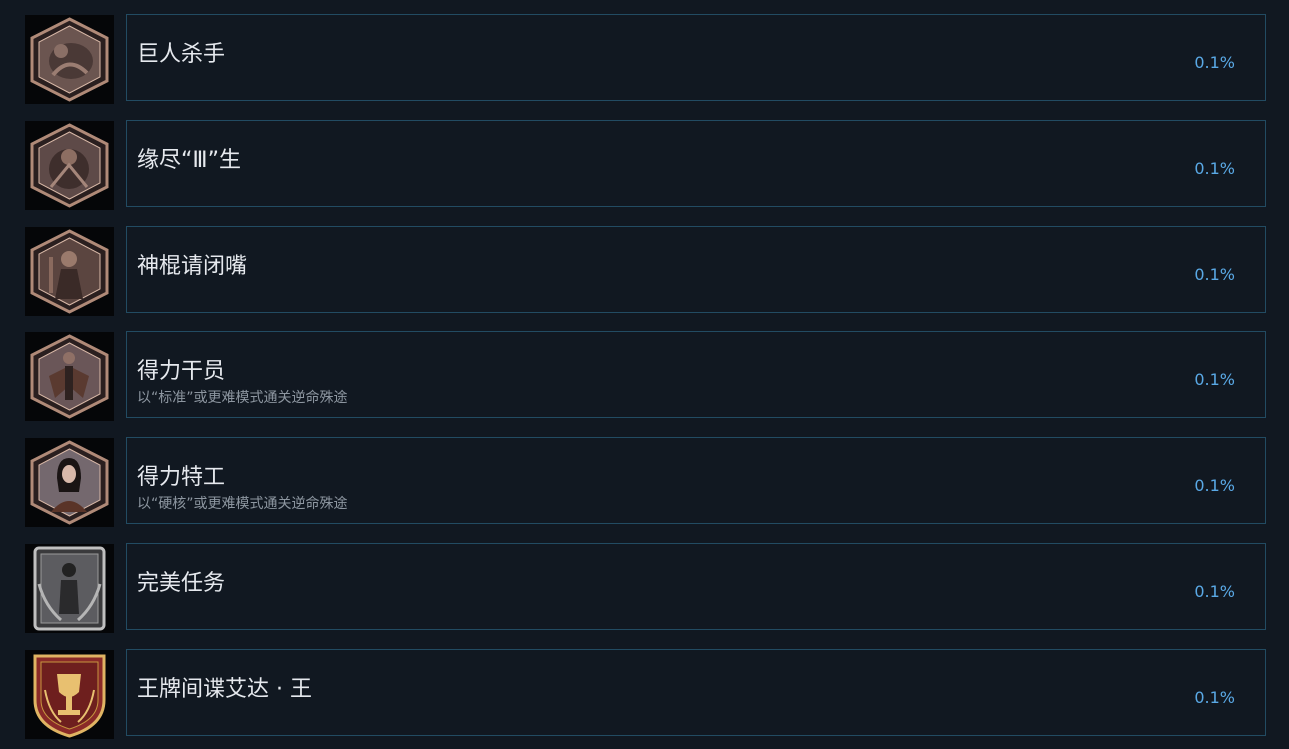  What do you see at coordinates (189, 160) in the screenshot?
I see `achievement-title: 缘尽“Ⅲ”生` at bounding box center [189, 160].